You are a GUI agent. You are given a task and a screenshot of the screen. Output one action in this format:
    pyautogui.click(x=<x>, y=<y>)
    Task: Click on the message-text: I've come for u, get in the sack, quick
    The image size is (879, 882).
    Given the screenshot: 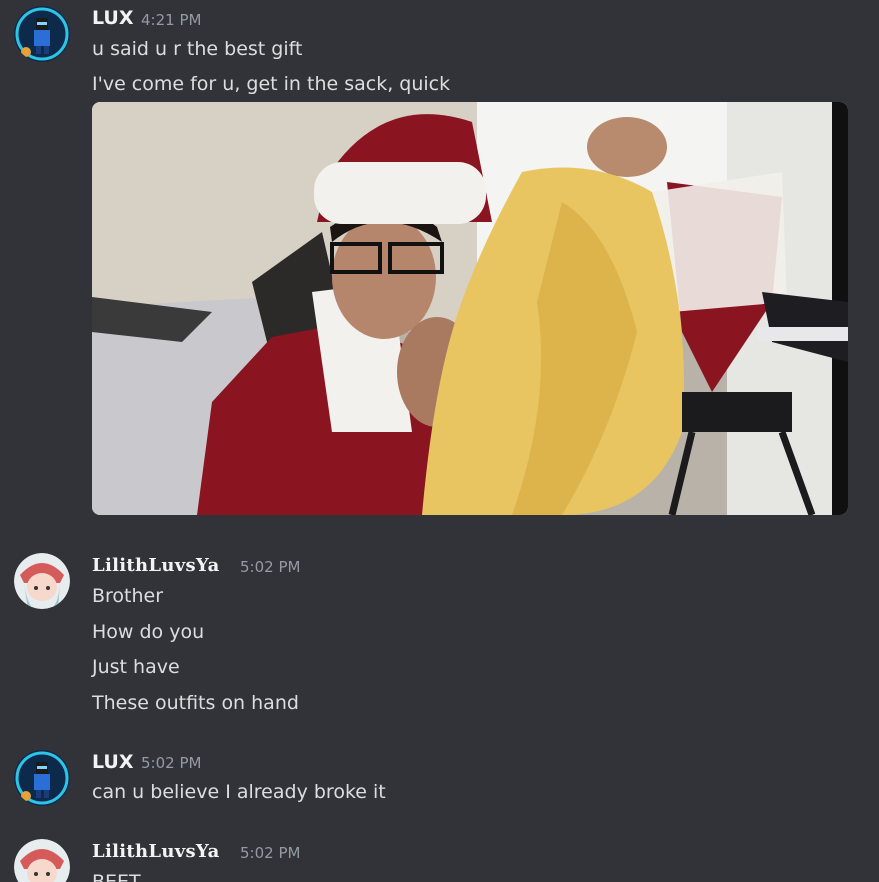 What is the action you would take?
    pyautogui.click(x=271, y=84)
    